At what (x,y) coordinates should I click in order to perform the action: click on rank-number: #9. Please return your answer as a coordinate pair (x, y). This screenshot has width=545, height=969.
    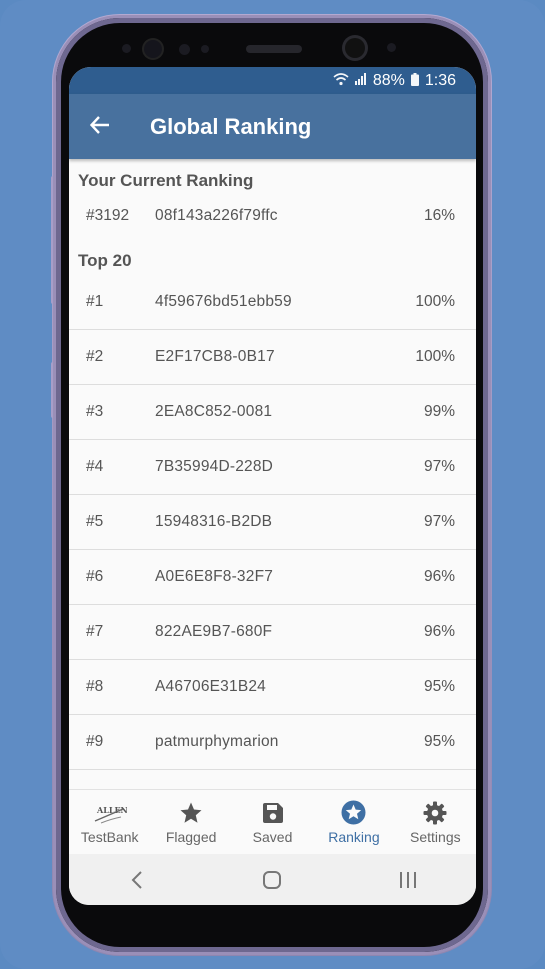
    Looking at the image, I should click on (95, 741).